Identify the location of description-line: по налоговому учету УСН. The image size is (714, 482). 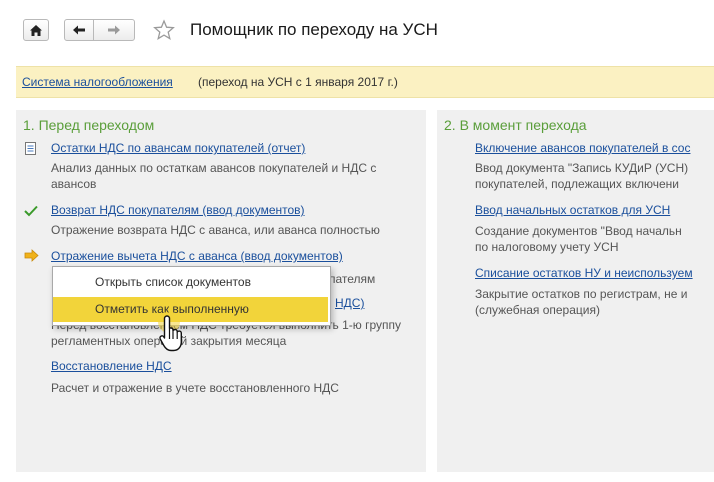
(547, 247).